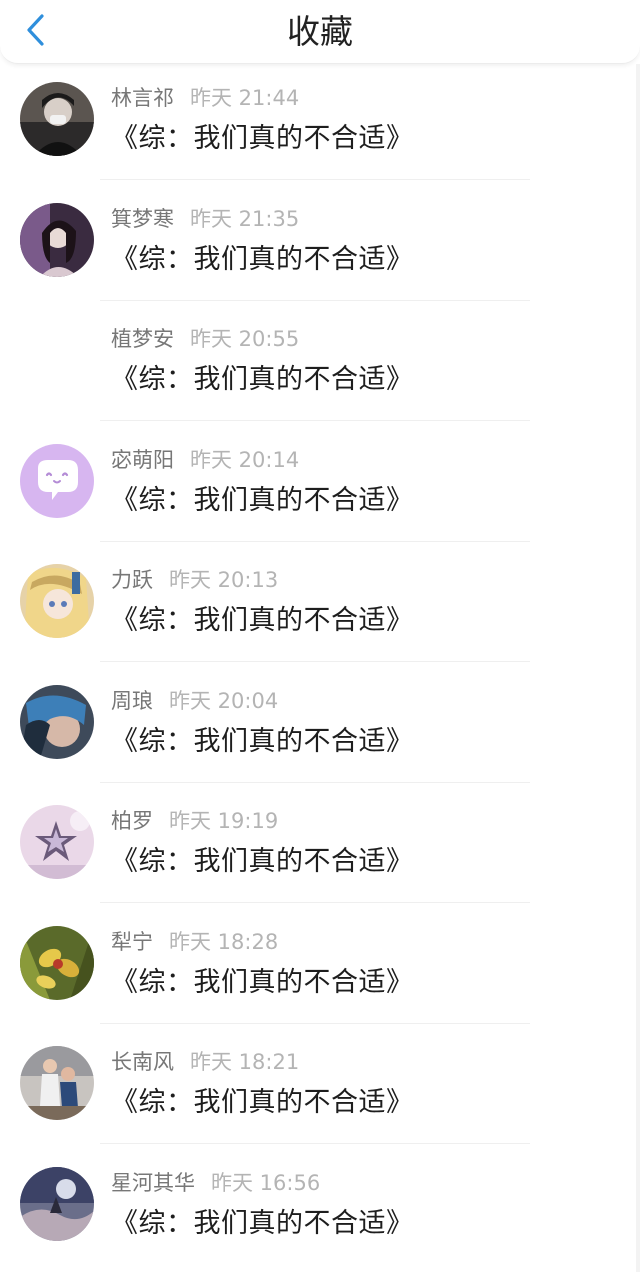  I want to click on sender-name: 植梦安, so click(142, 339).